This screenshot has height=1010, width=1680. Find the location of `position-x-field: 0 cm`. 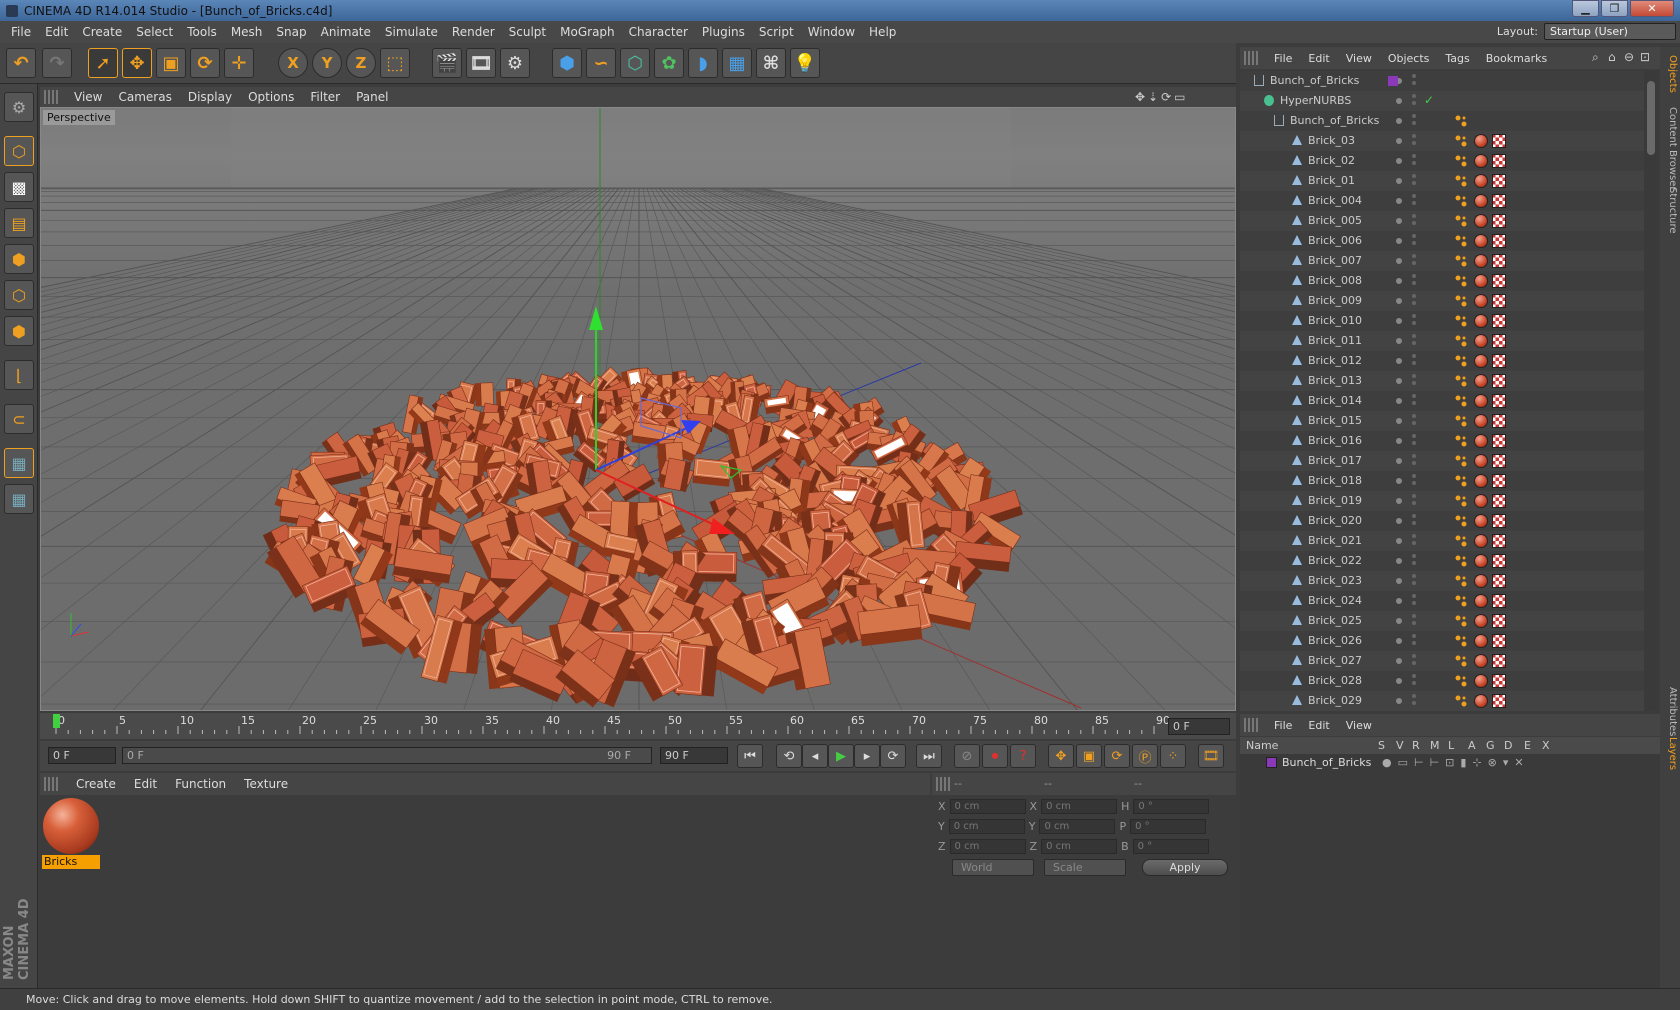

position-x-field: 0 cm is located at coordinates (987, 806).